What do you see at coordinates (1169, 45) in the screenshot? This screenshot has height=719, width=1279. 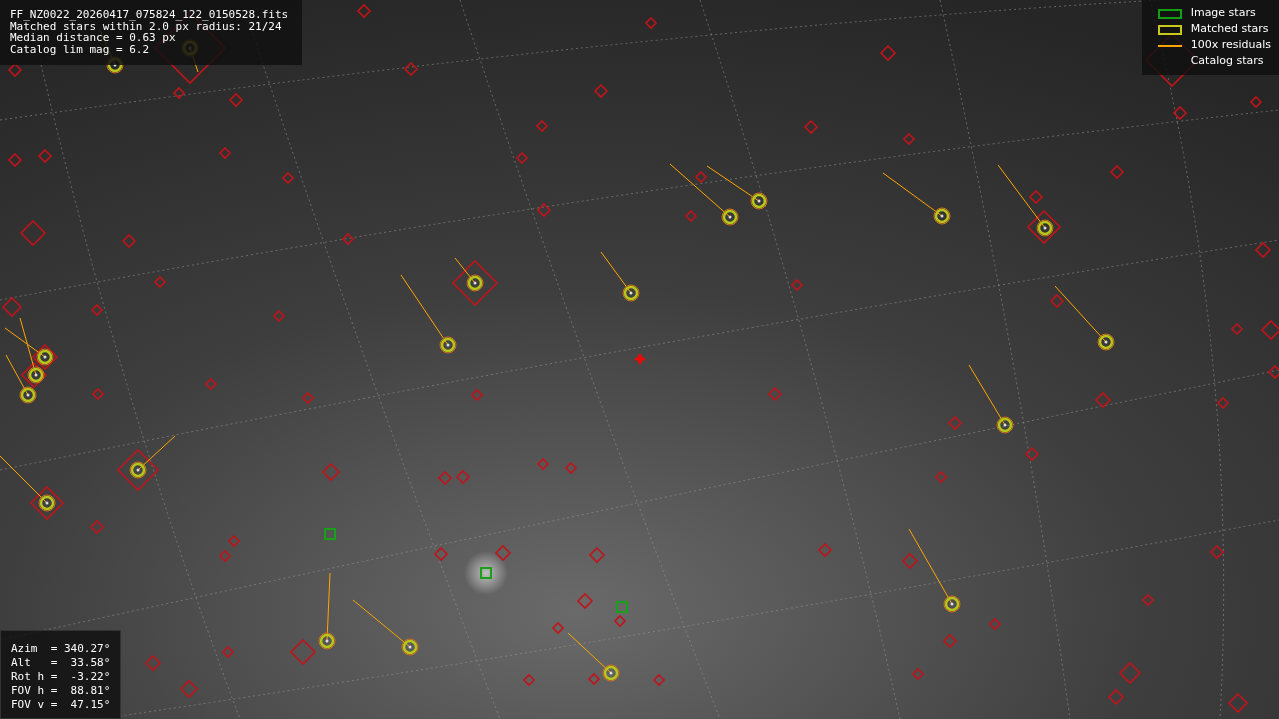 I see `line-icon` at bounding box center [1169, 45].